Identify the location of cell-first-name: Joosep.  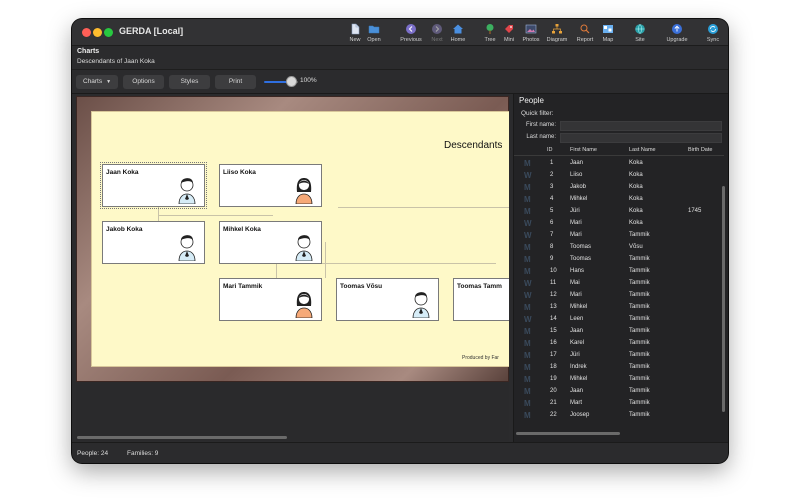
(580, 415).